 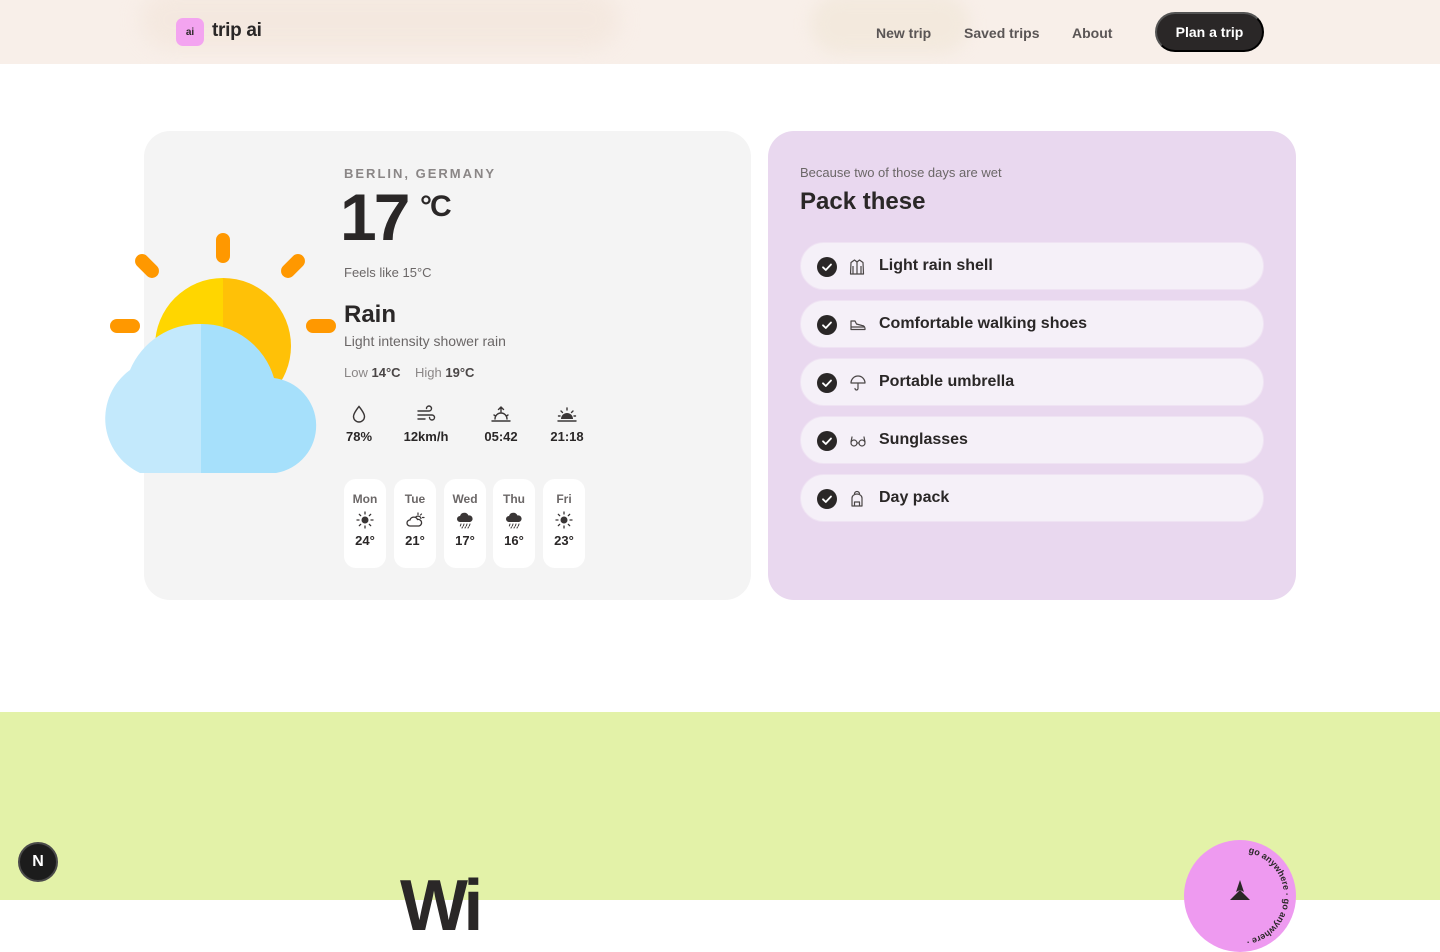 I want to click on temperature-range: Low 14°C High 19°C, so click(x=409, y=372).